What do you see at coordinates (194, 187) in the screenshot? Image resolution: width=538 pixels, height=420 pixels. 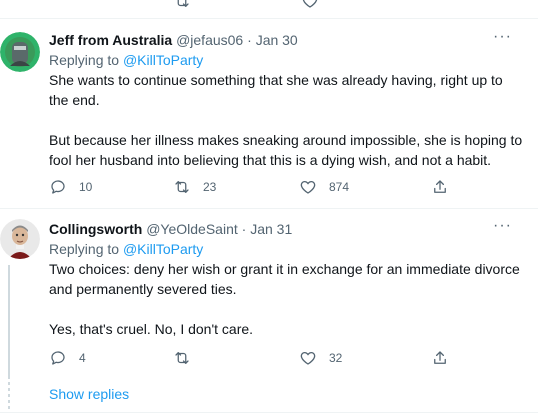 I see `retweet-button: 23` at bounding box center [194, 187].